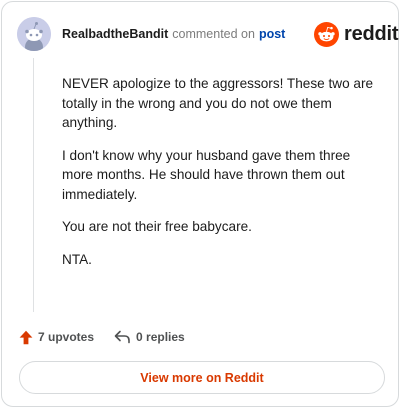 The width and height of the screenshot is (400, 408). I want to click on view-more-button: View more on Reddit, so click(202, 377).